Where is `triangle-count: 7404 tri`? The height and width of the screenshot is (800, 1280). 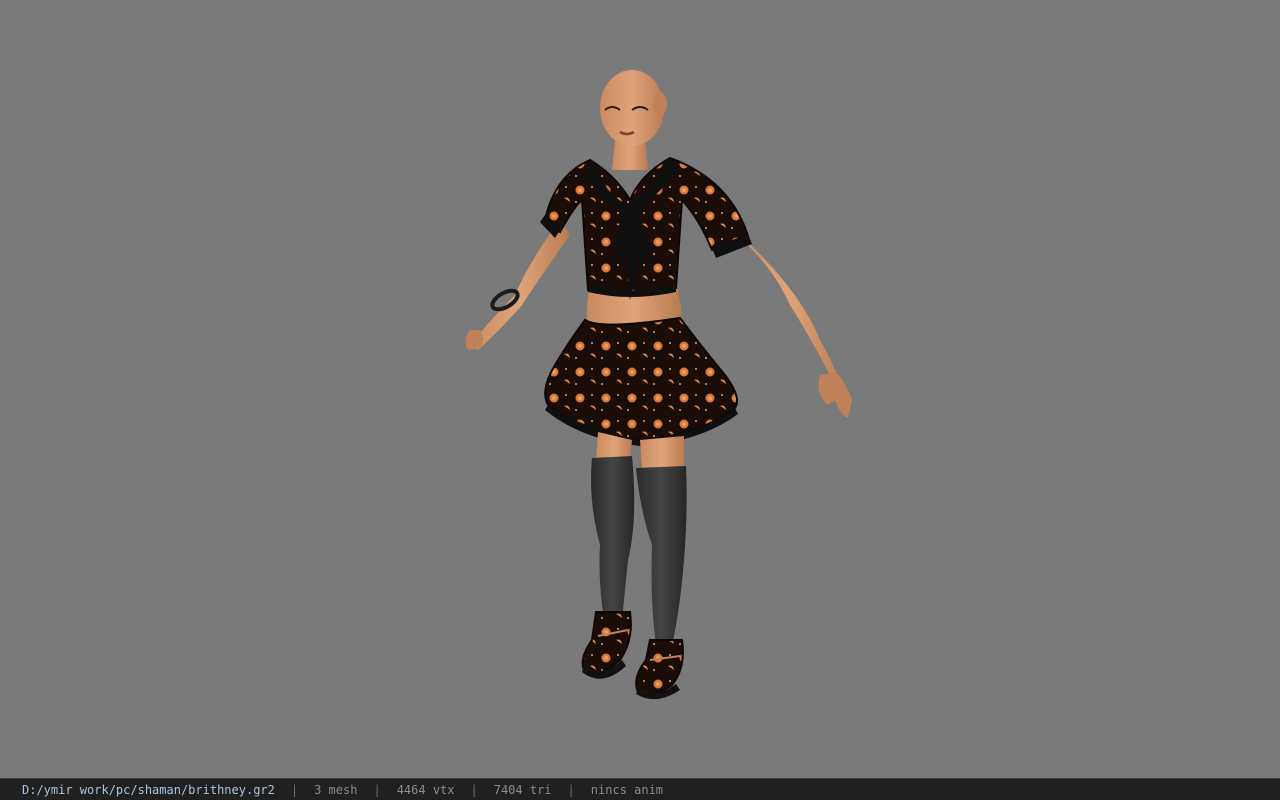
triangle-count: 7404 tri is located at coordinates (522, 789).